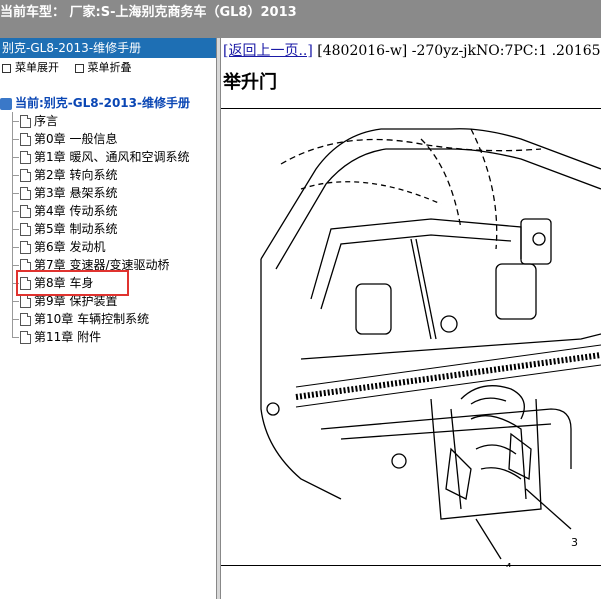 The image size is (601, 599). Describe the element at coordinates (79, 68) in the screenshot. I see `collapse-icon` at that location.